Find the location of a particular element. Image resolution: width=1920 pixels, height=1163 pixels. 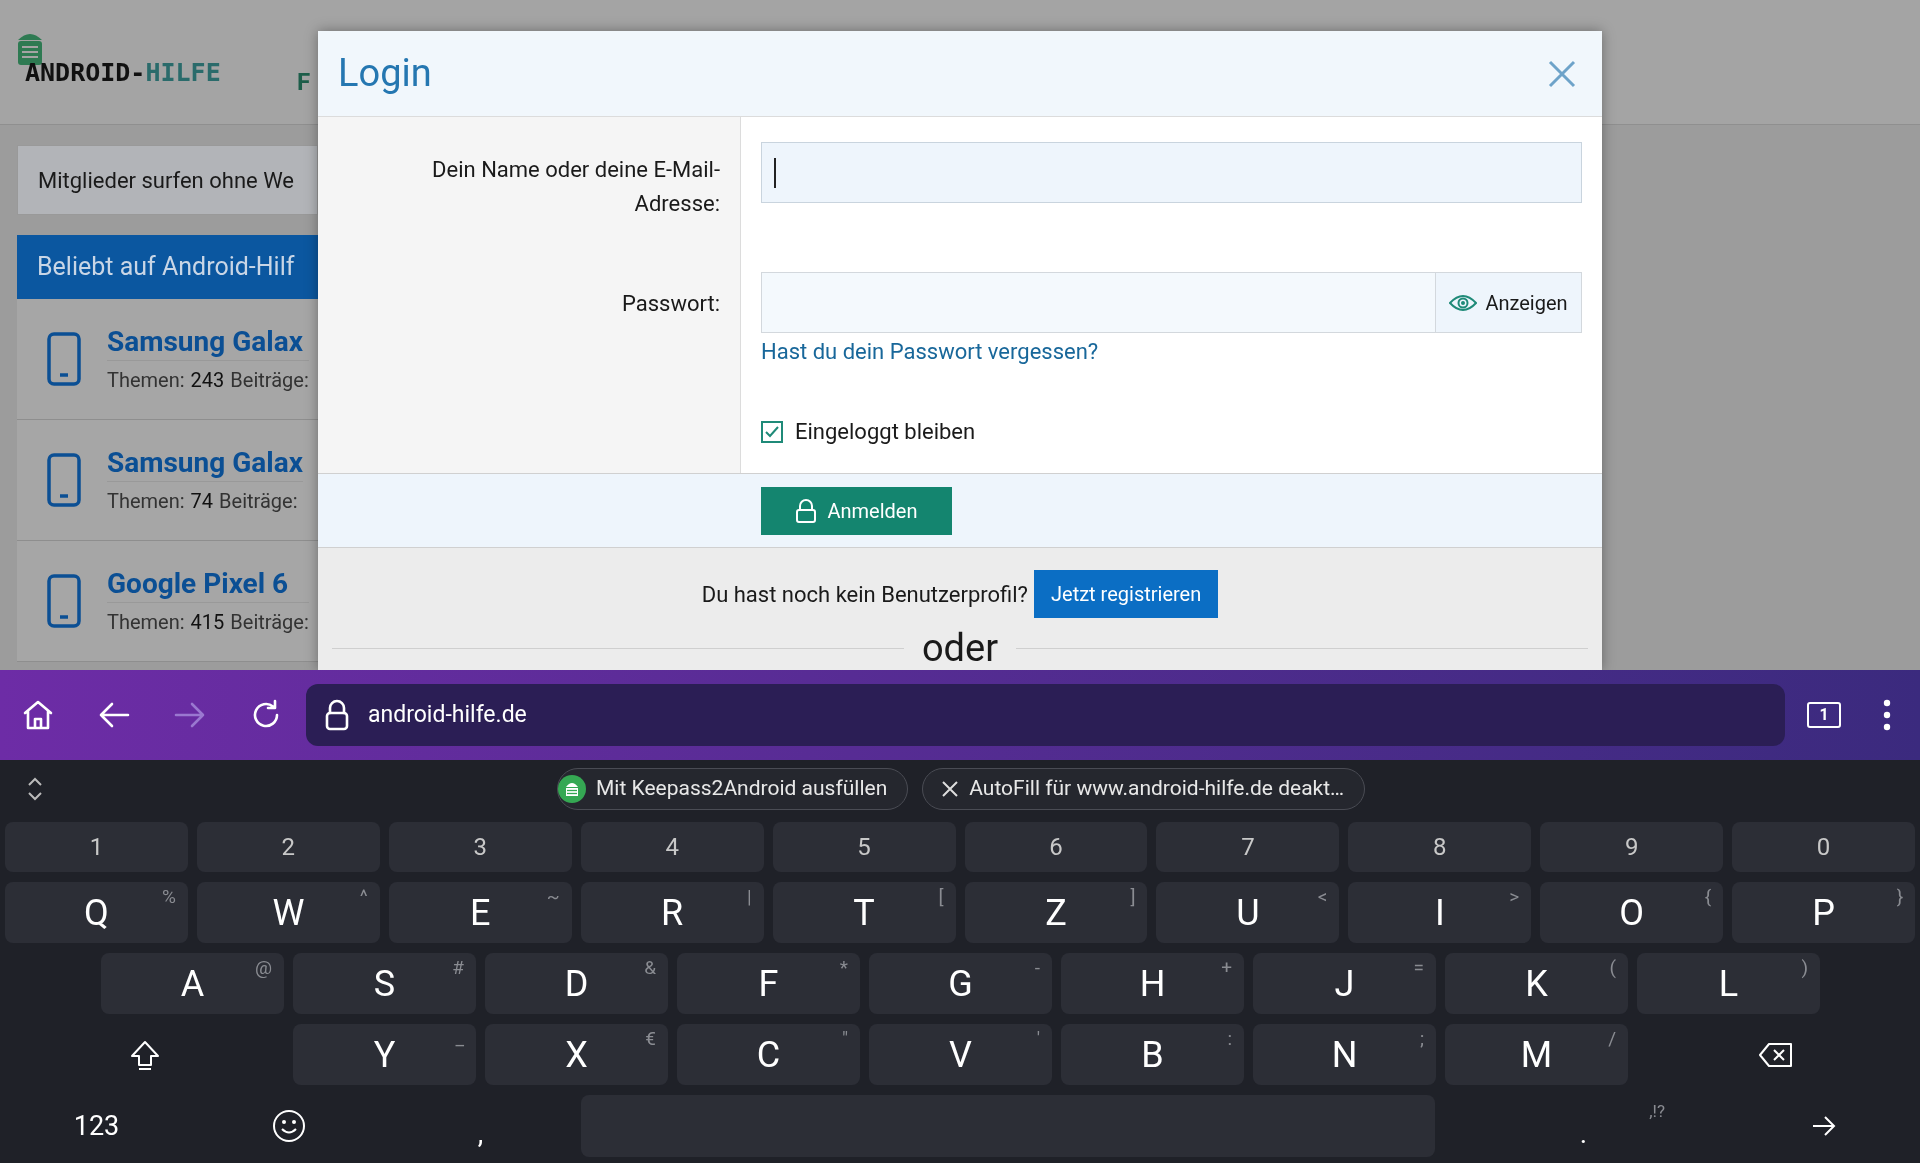

letter-key: A @ is located at coordinates (192, 983).